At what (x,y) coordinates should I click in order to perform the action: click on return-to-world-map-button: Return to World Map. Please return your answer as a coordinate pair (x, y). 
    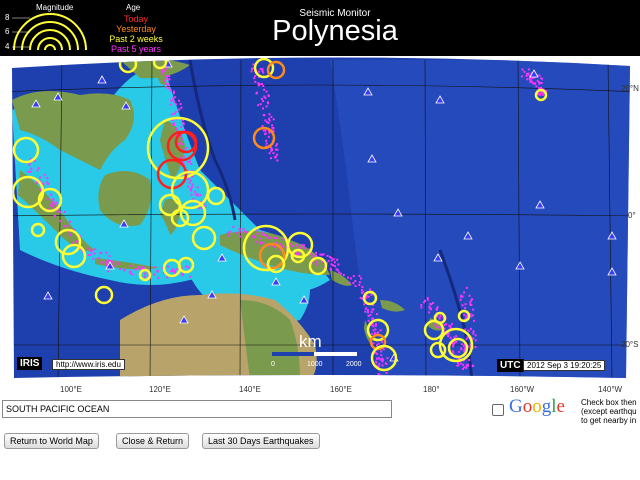
    Looking at the image, I should click on (51, 441).